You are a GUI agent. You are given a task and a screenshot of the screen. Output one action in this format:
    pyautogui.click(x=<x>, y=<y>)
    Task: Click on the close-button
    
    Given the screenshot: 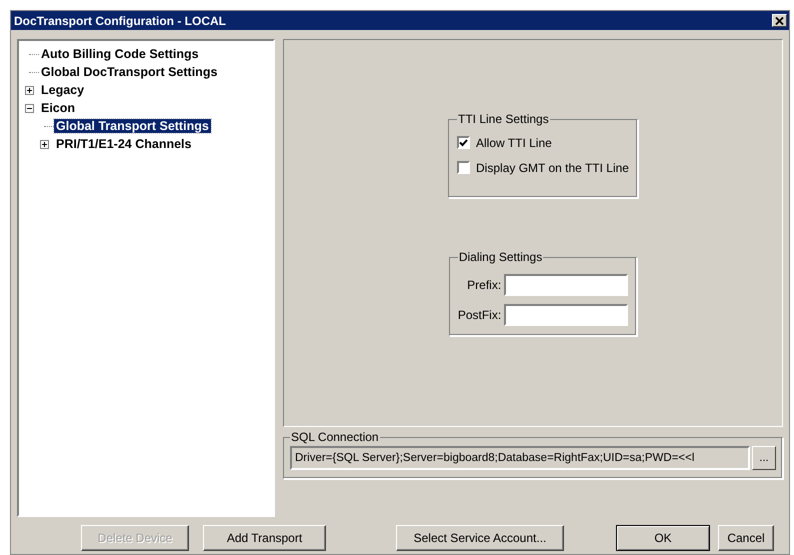 What is the action you would take?
    pyautogui.click(x=779, y=20)
    